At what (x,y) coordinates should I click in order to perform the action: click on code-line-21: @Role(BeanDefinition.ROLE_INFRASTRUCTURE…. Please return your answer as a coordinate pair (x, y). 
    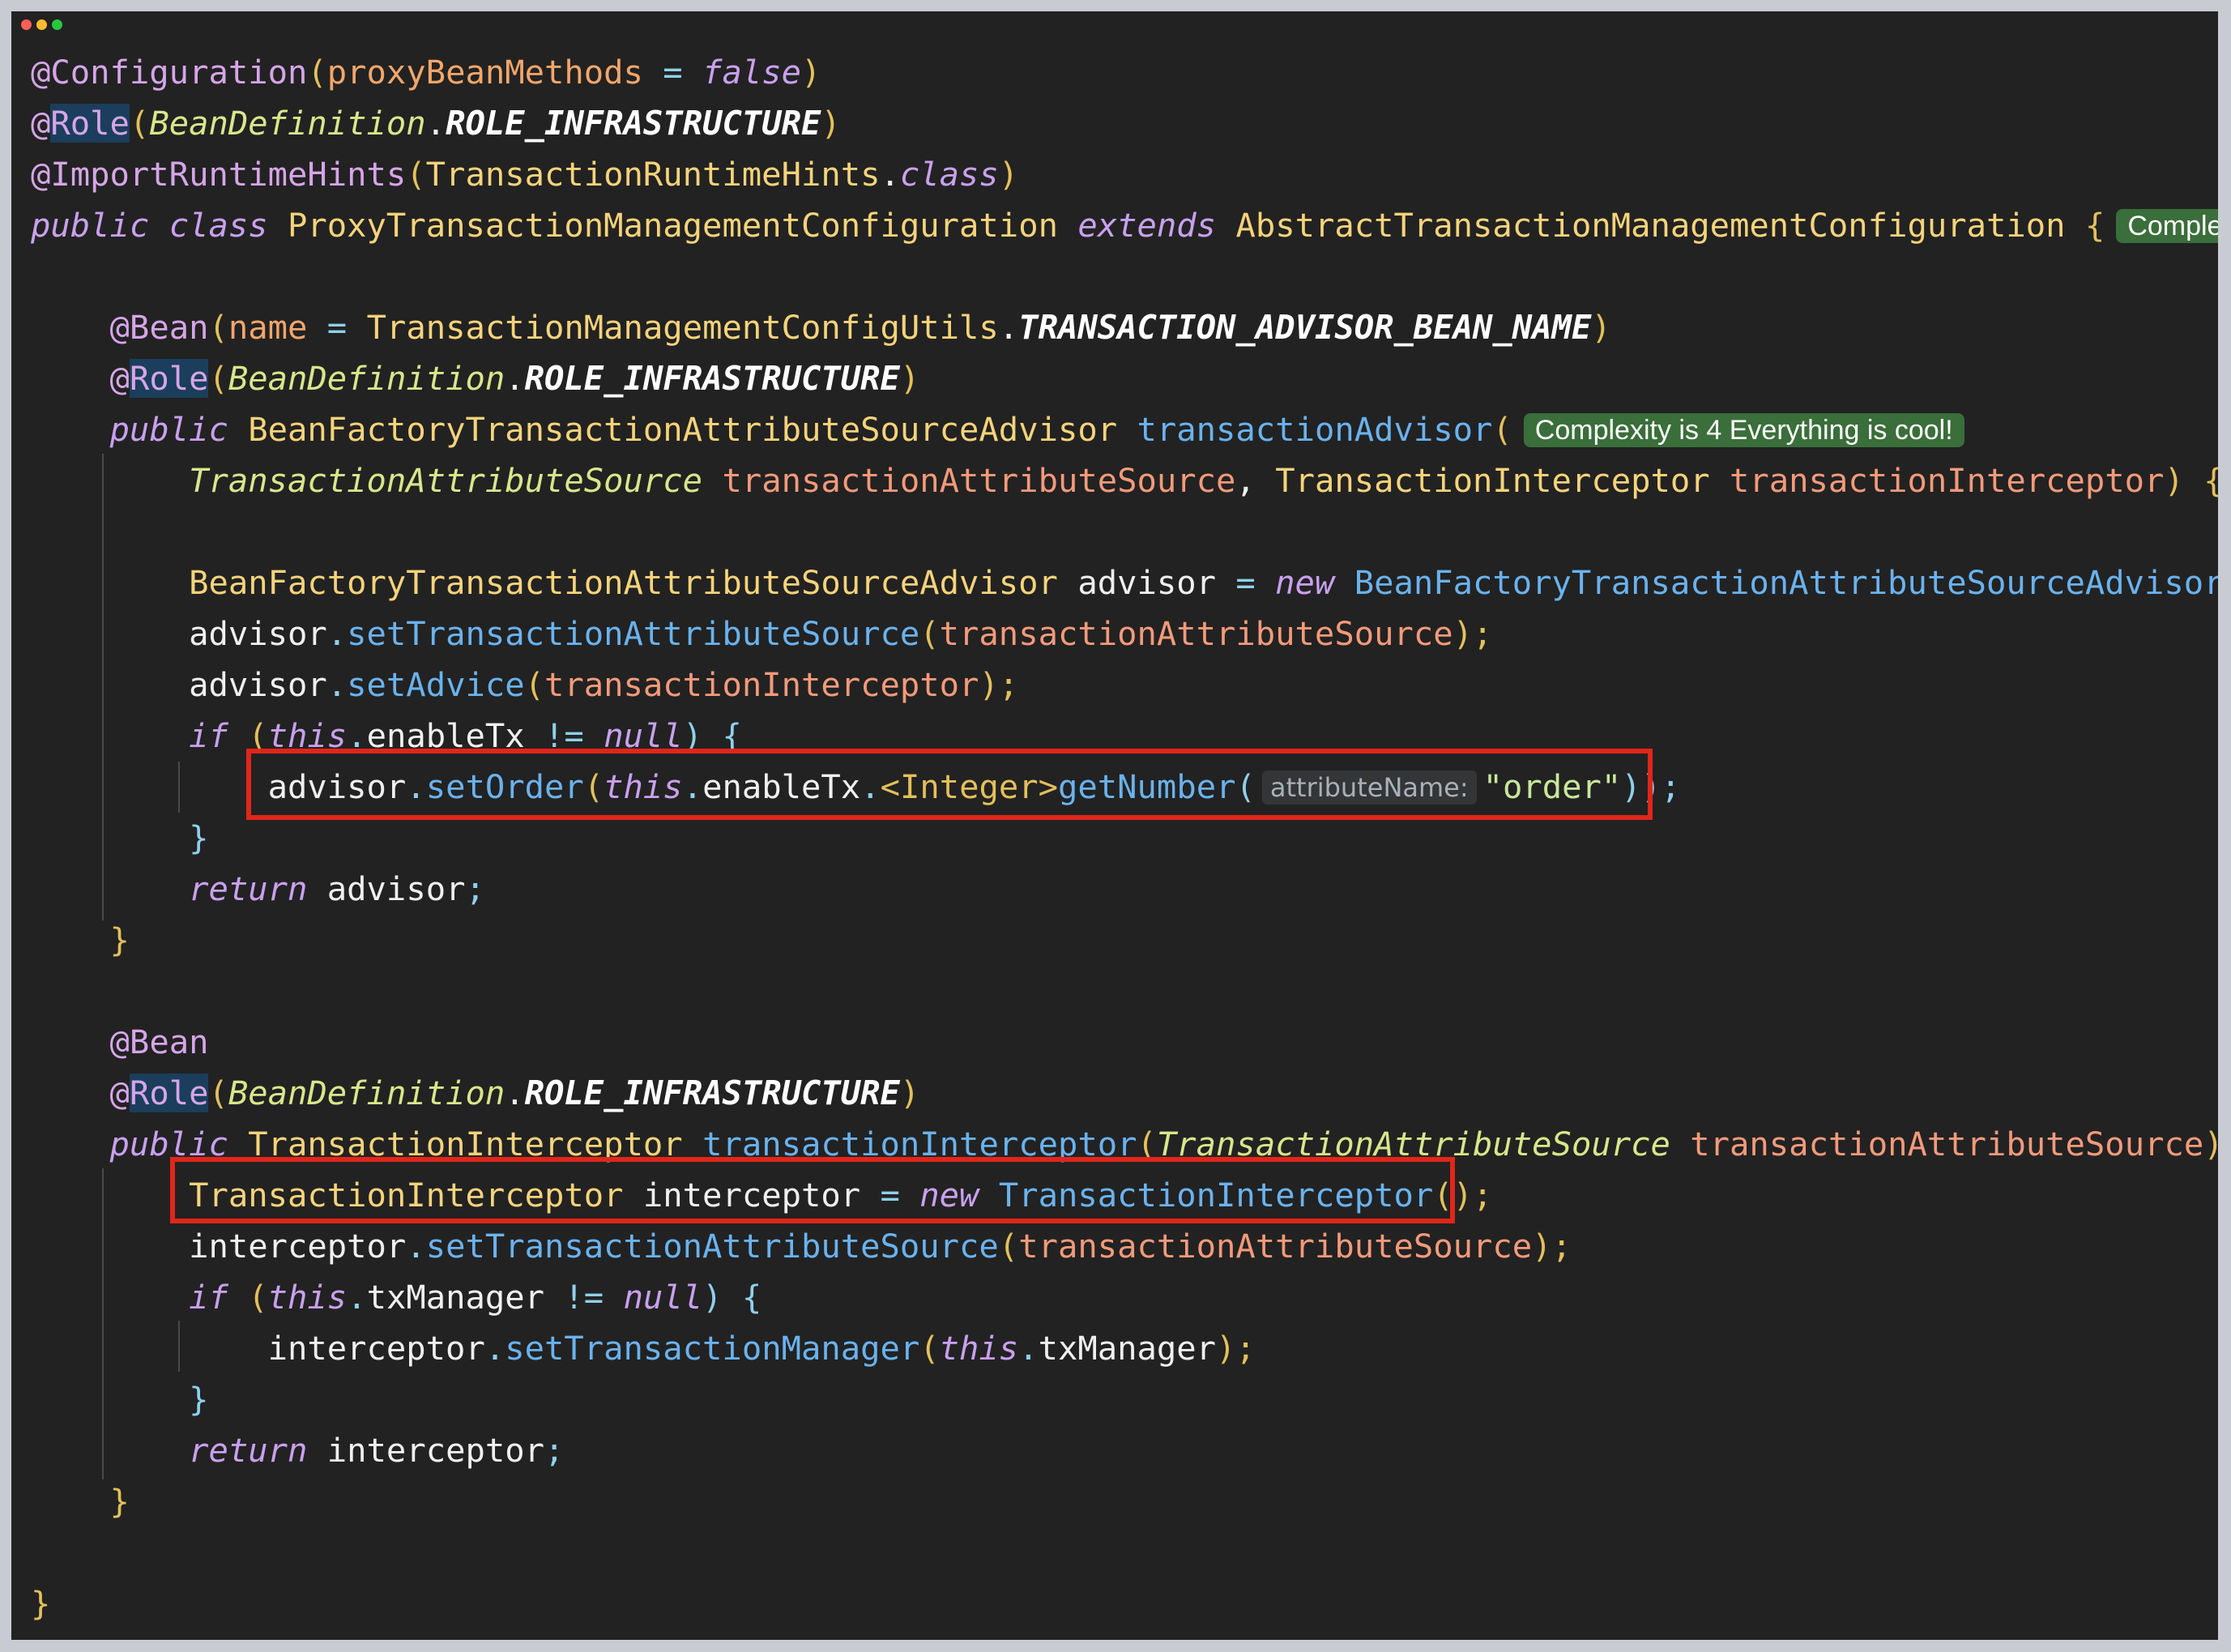
    Looking at the image, I should click on (1120, 1093).